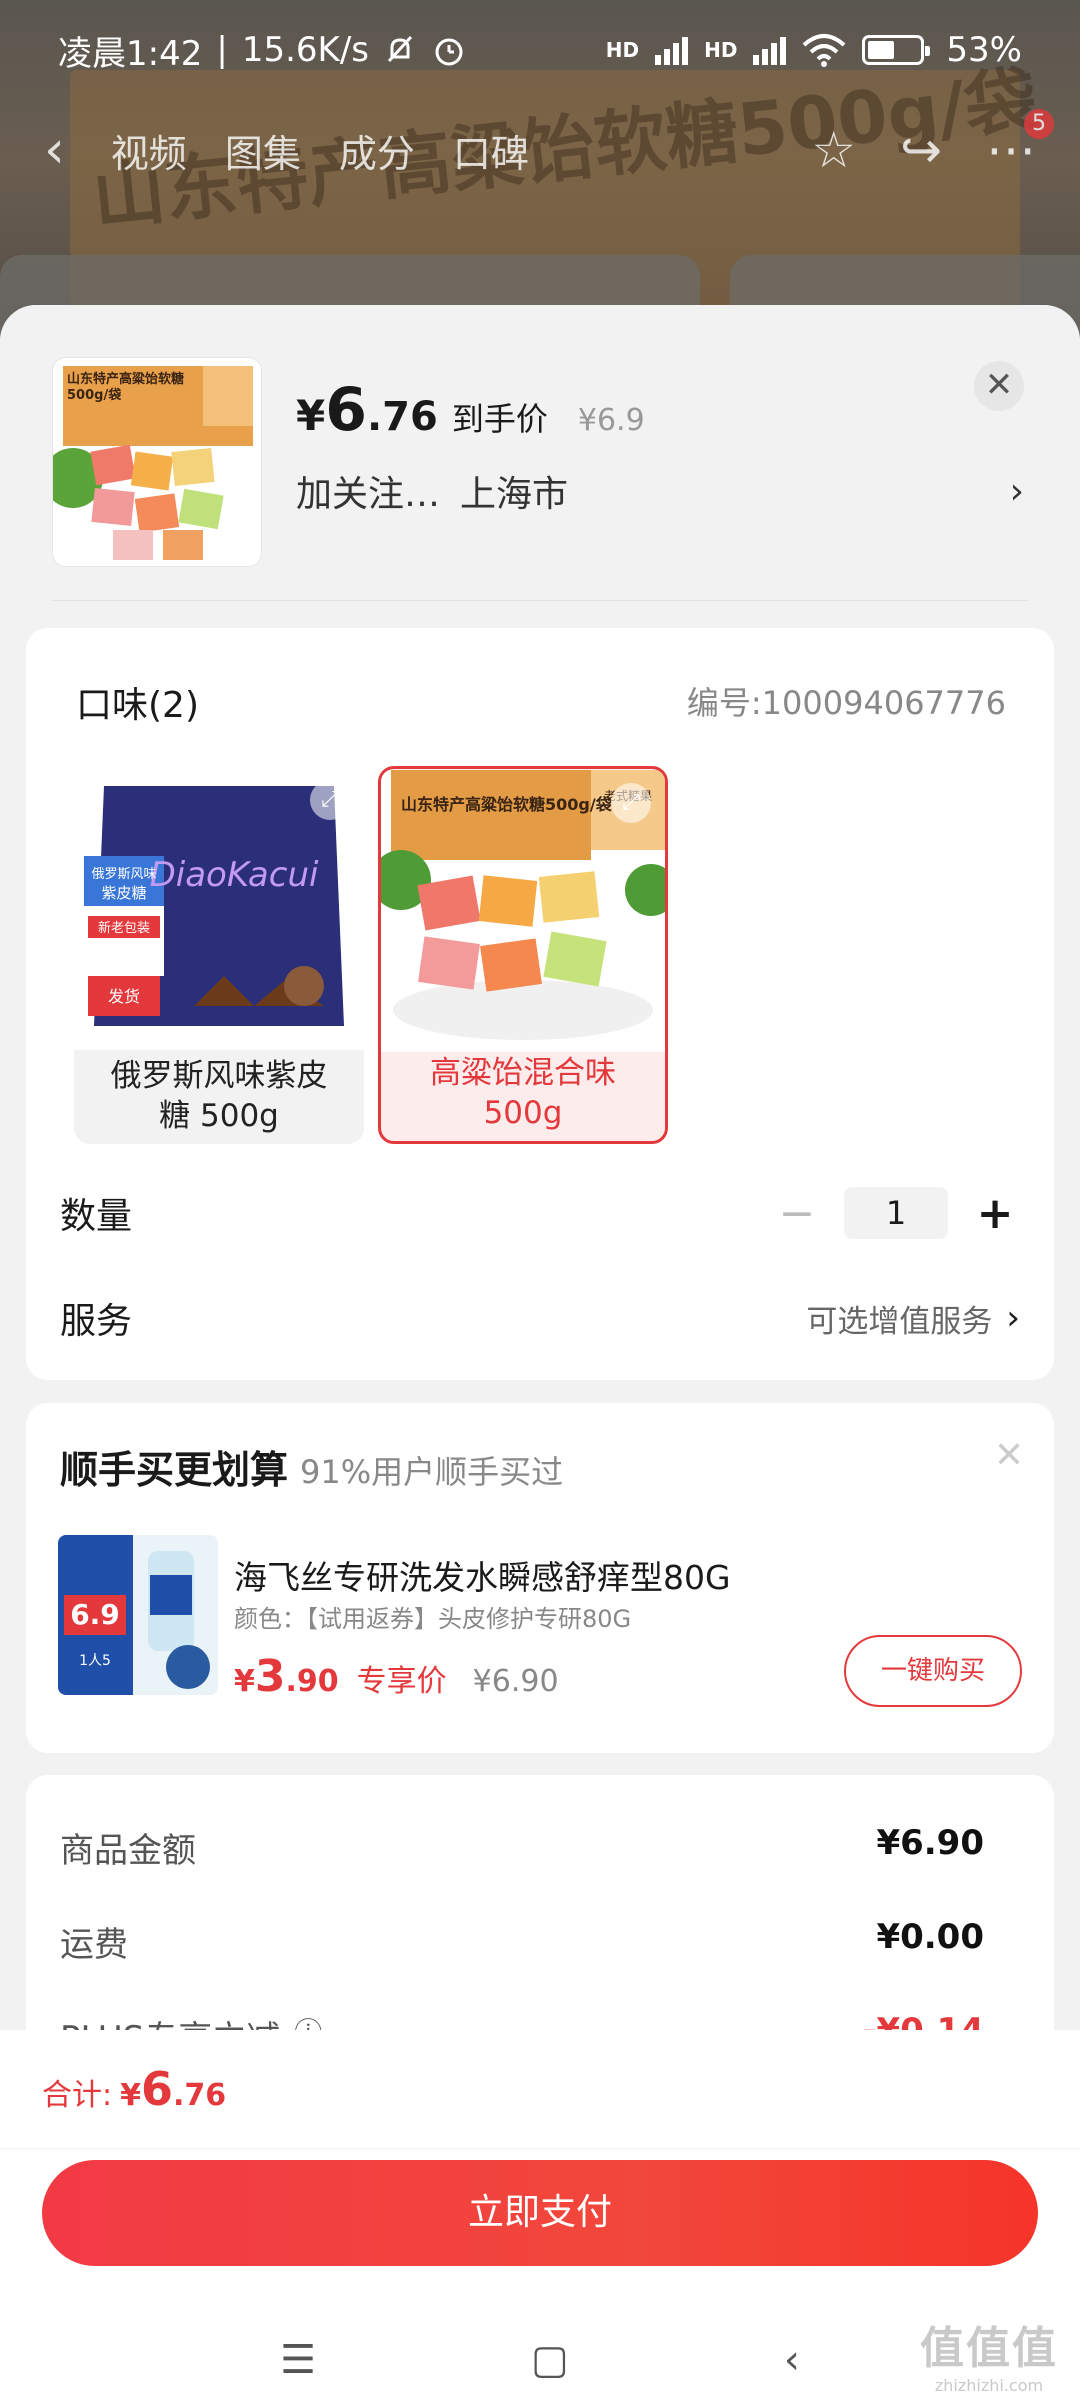  Describe the element at coordinates (96, 1216) in the screenshot. I see `quantity-label: 数量` at that location.